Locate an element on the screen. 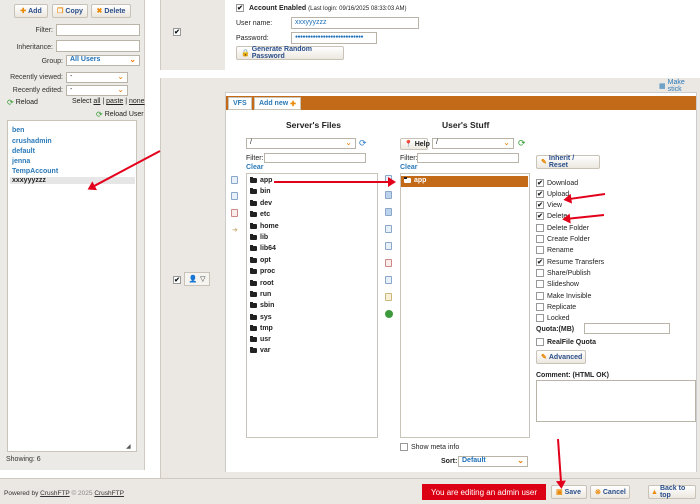 This screenshot has height=504, width=700. comment-textarea is located at coordinates (616, 401).